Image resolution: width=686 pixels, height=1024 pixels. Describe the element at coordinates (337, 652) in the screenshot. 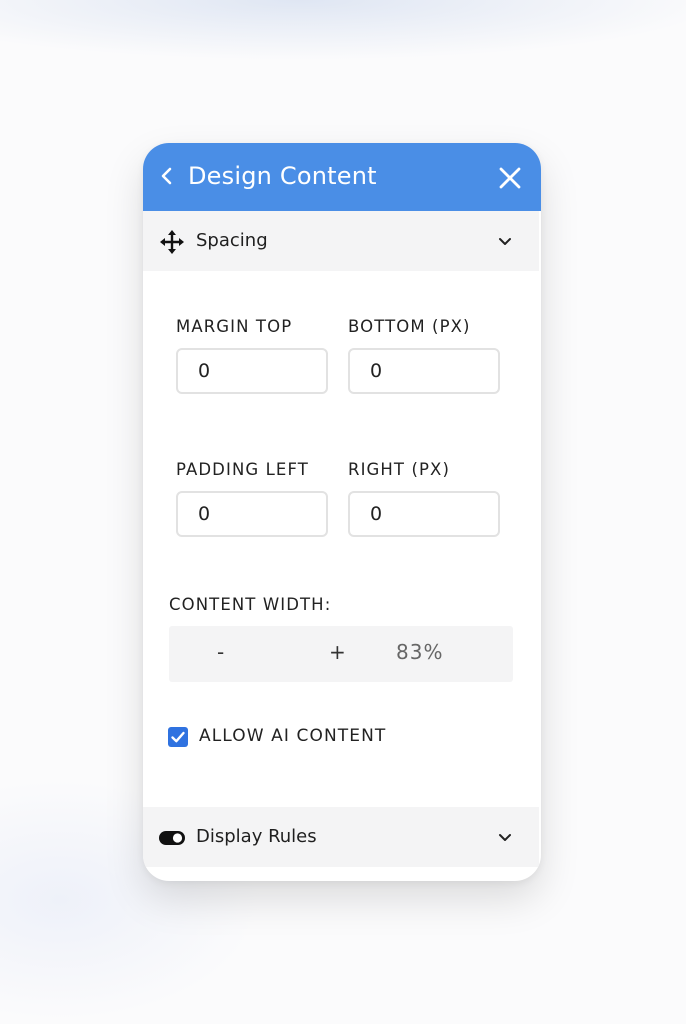

I see `increase-width-button: +` at that location.